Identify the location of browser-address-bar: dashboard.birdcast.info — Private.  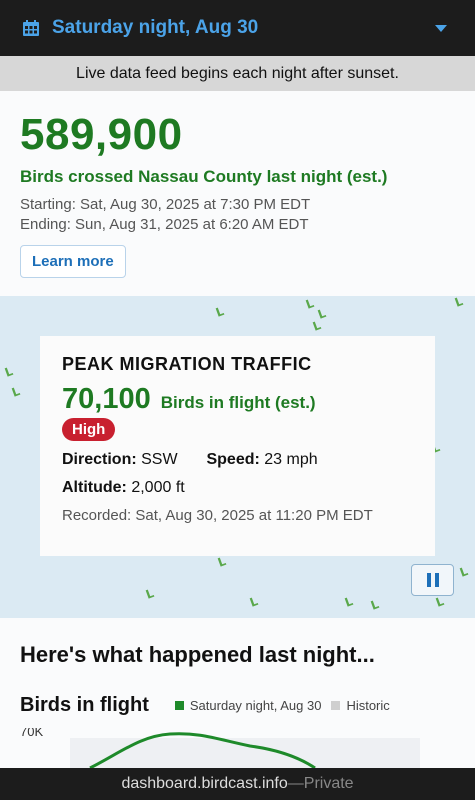
(237, 784).